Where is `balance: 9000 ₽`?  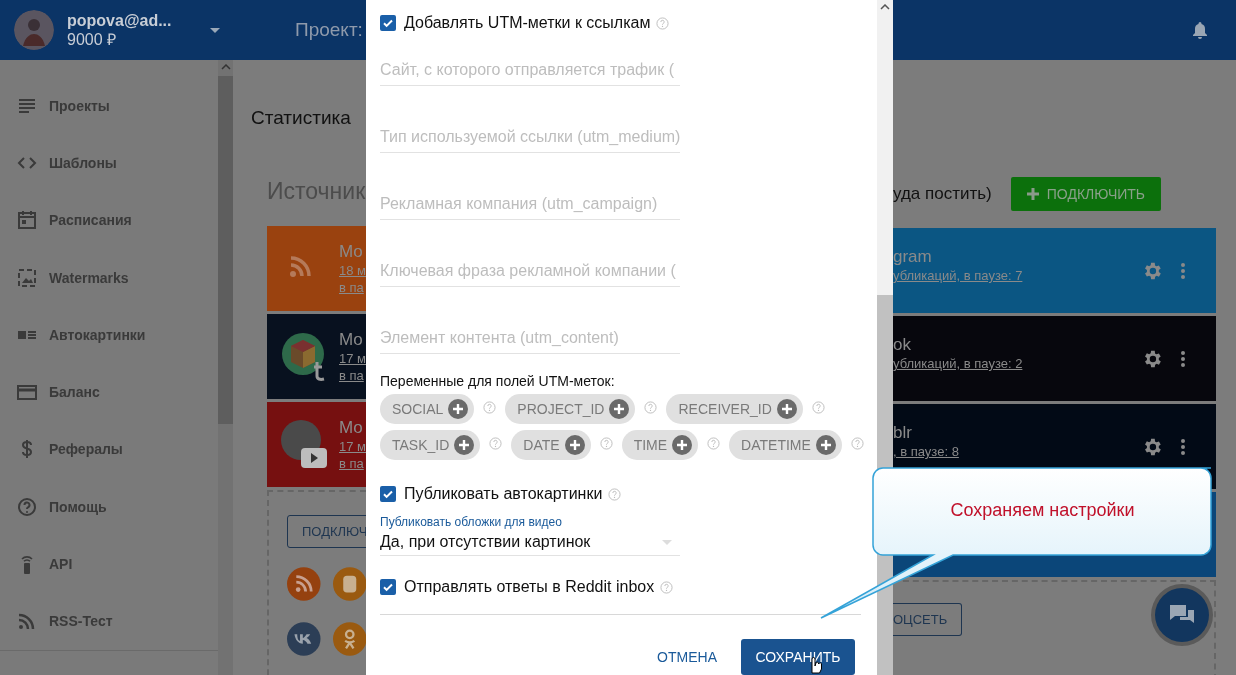
balance: 9000 ₽ is located at coordinates (92, 39).